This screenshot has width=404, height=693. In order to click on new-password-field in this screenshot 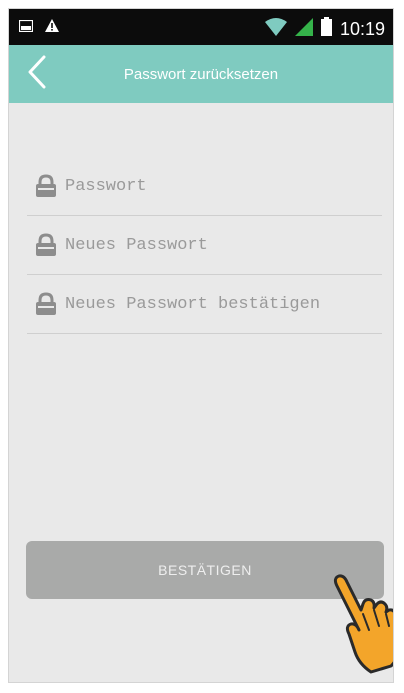, I will do `click(204, 245)`.